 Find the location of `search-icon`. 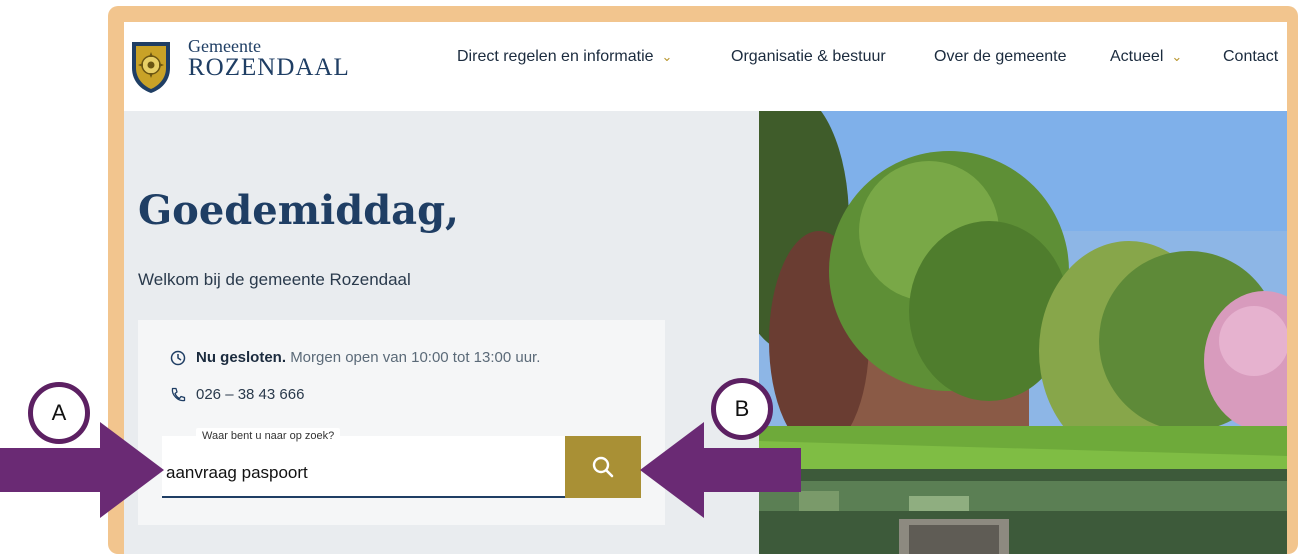

search-icon is located at coordinates (603, 467).